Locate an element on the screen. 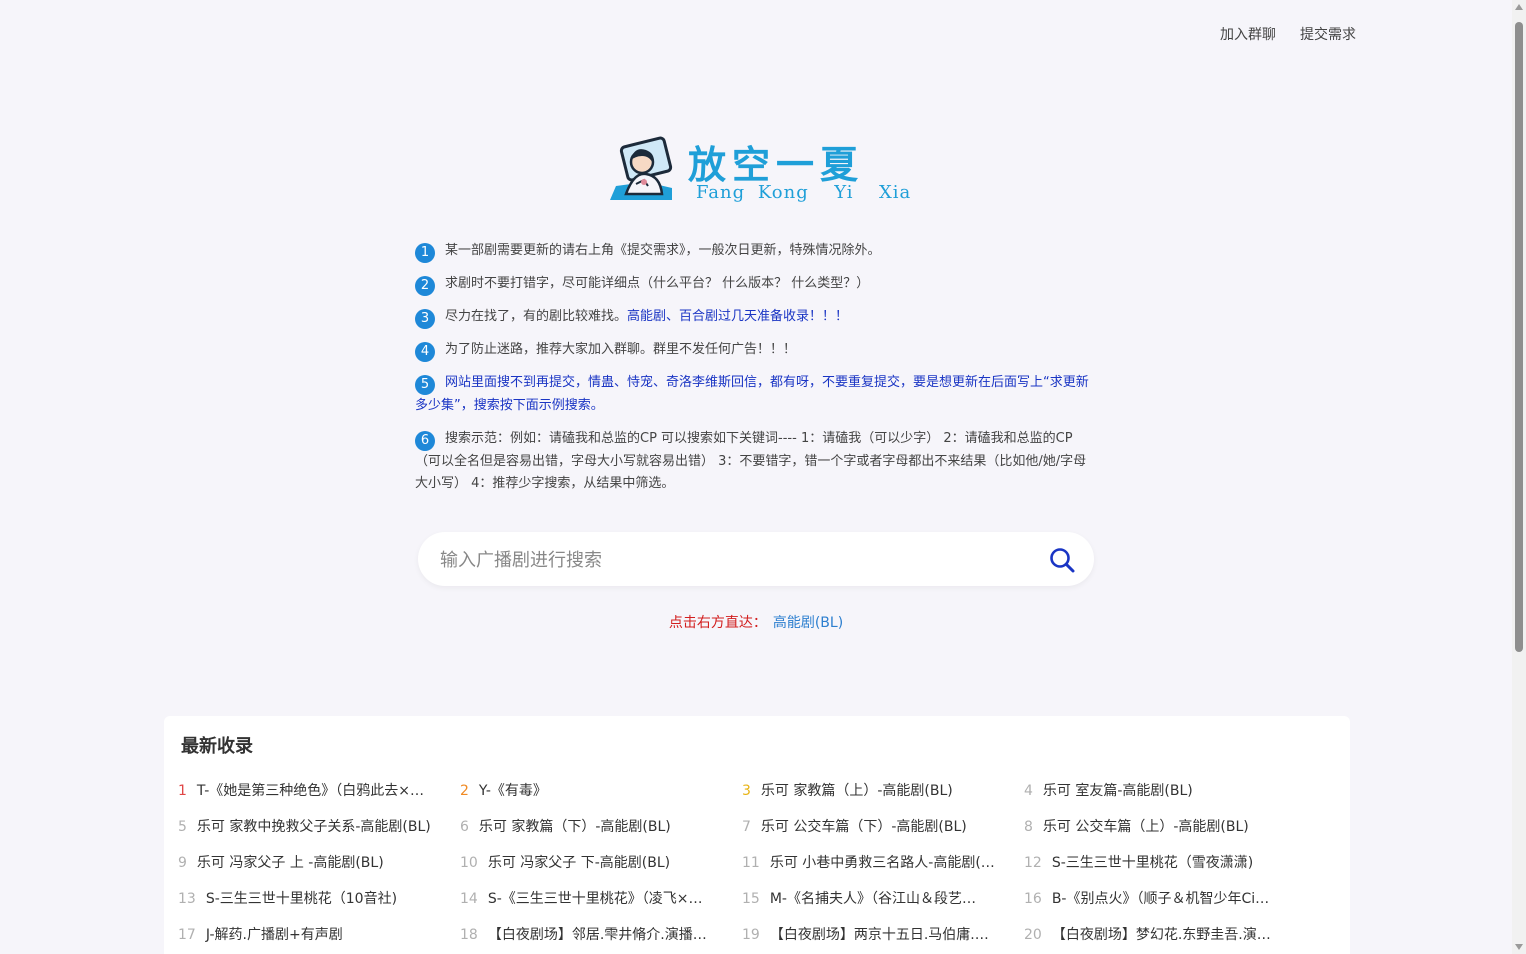 Image resolution: width=1526 pixels, height=954 pixels. latest-list-item: 5 乐可 家教中挽救父子关系-高能剧(BL) is located at coordinates (319, 827).